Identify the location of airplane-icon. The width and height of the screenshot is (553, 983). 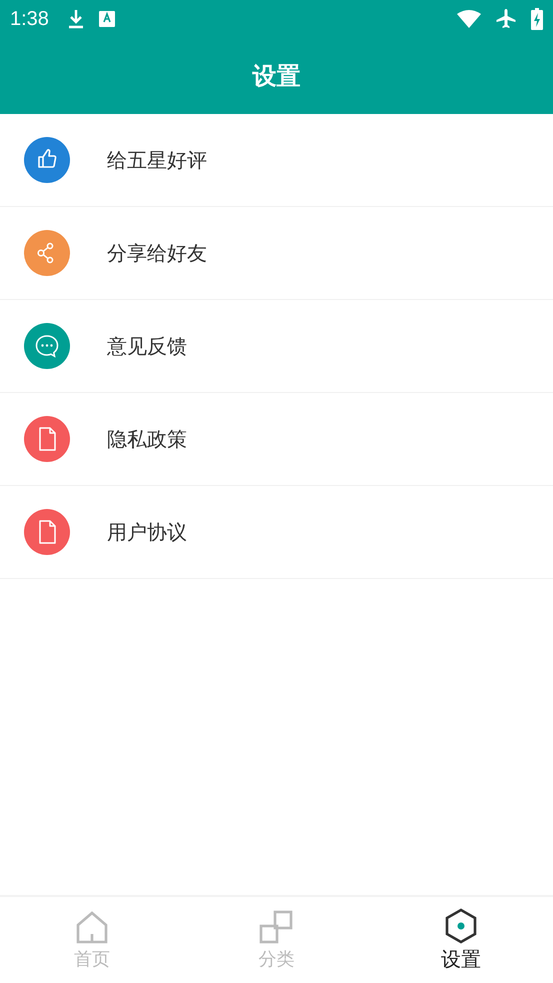
(506, 19).